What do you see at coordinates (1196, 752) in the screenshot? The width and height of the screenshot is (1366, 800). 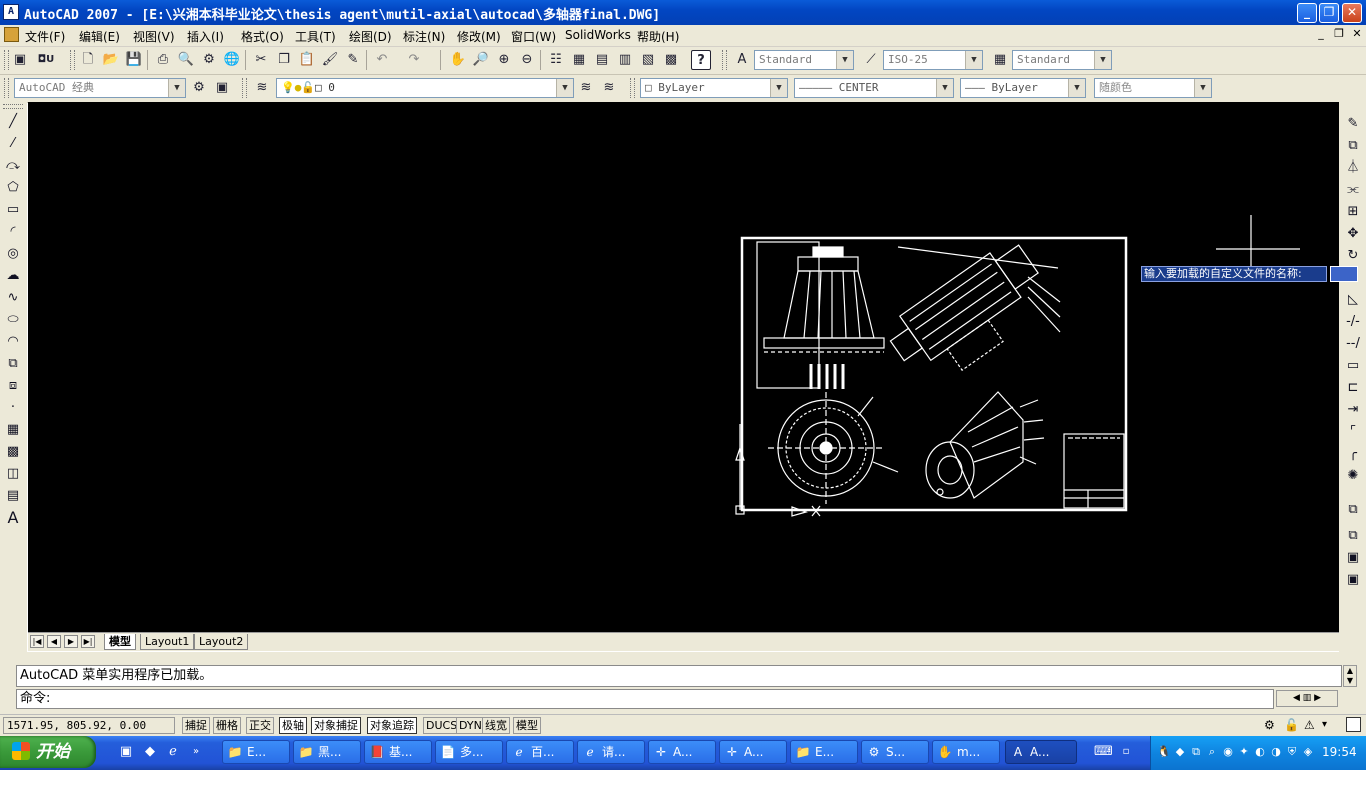 I see `network-icon: ⧉` at bounding box center [1196, 752].